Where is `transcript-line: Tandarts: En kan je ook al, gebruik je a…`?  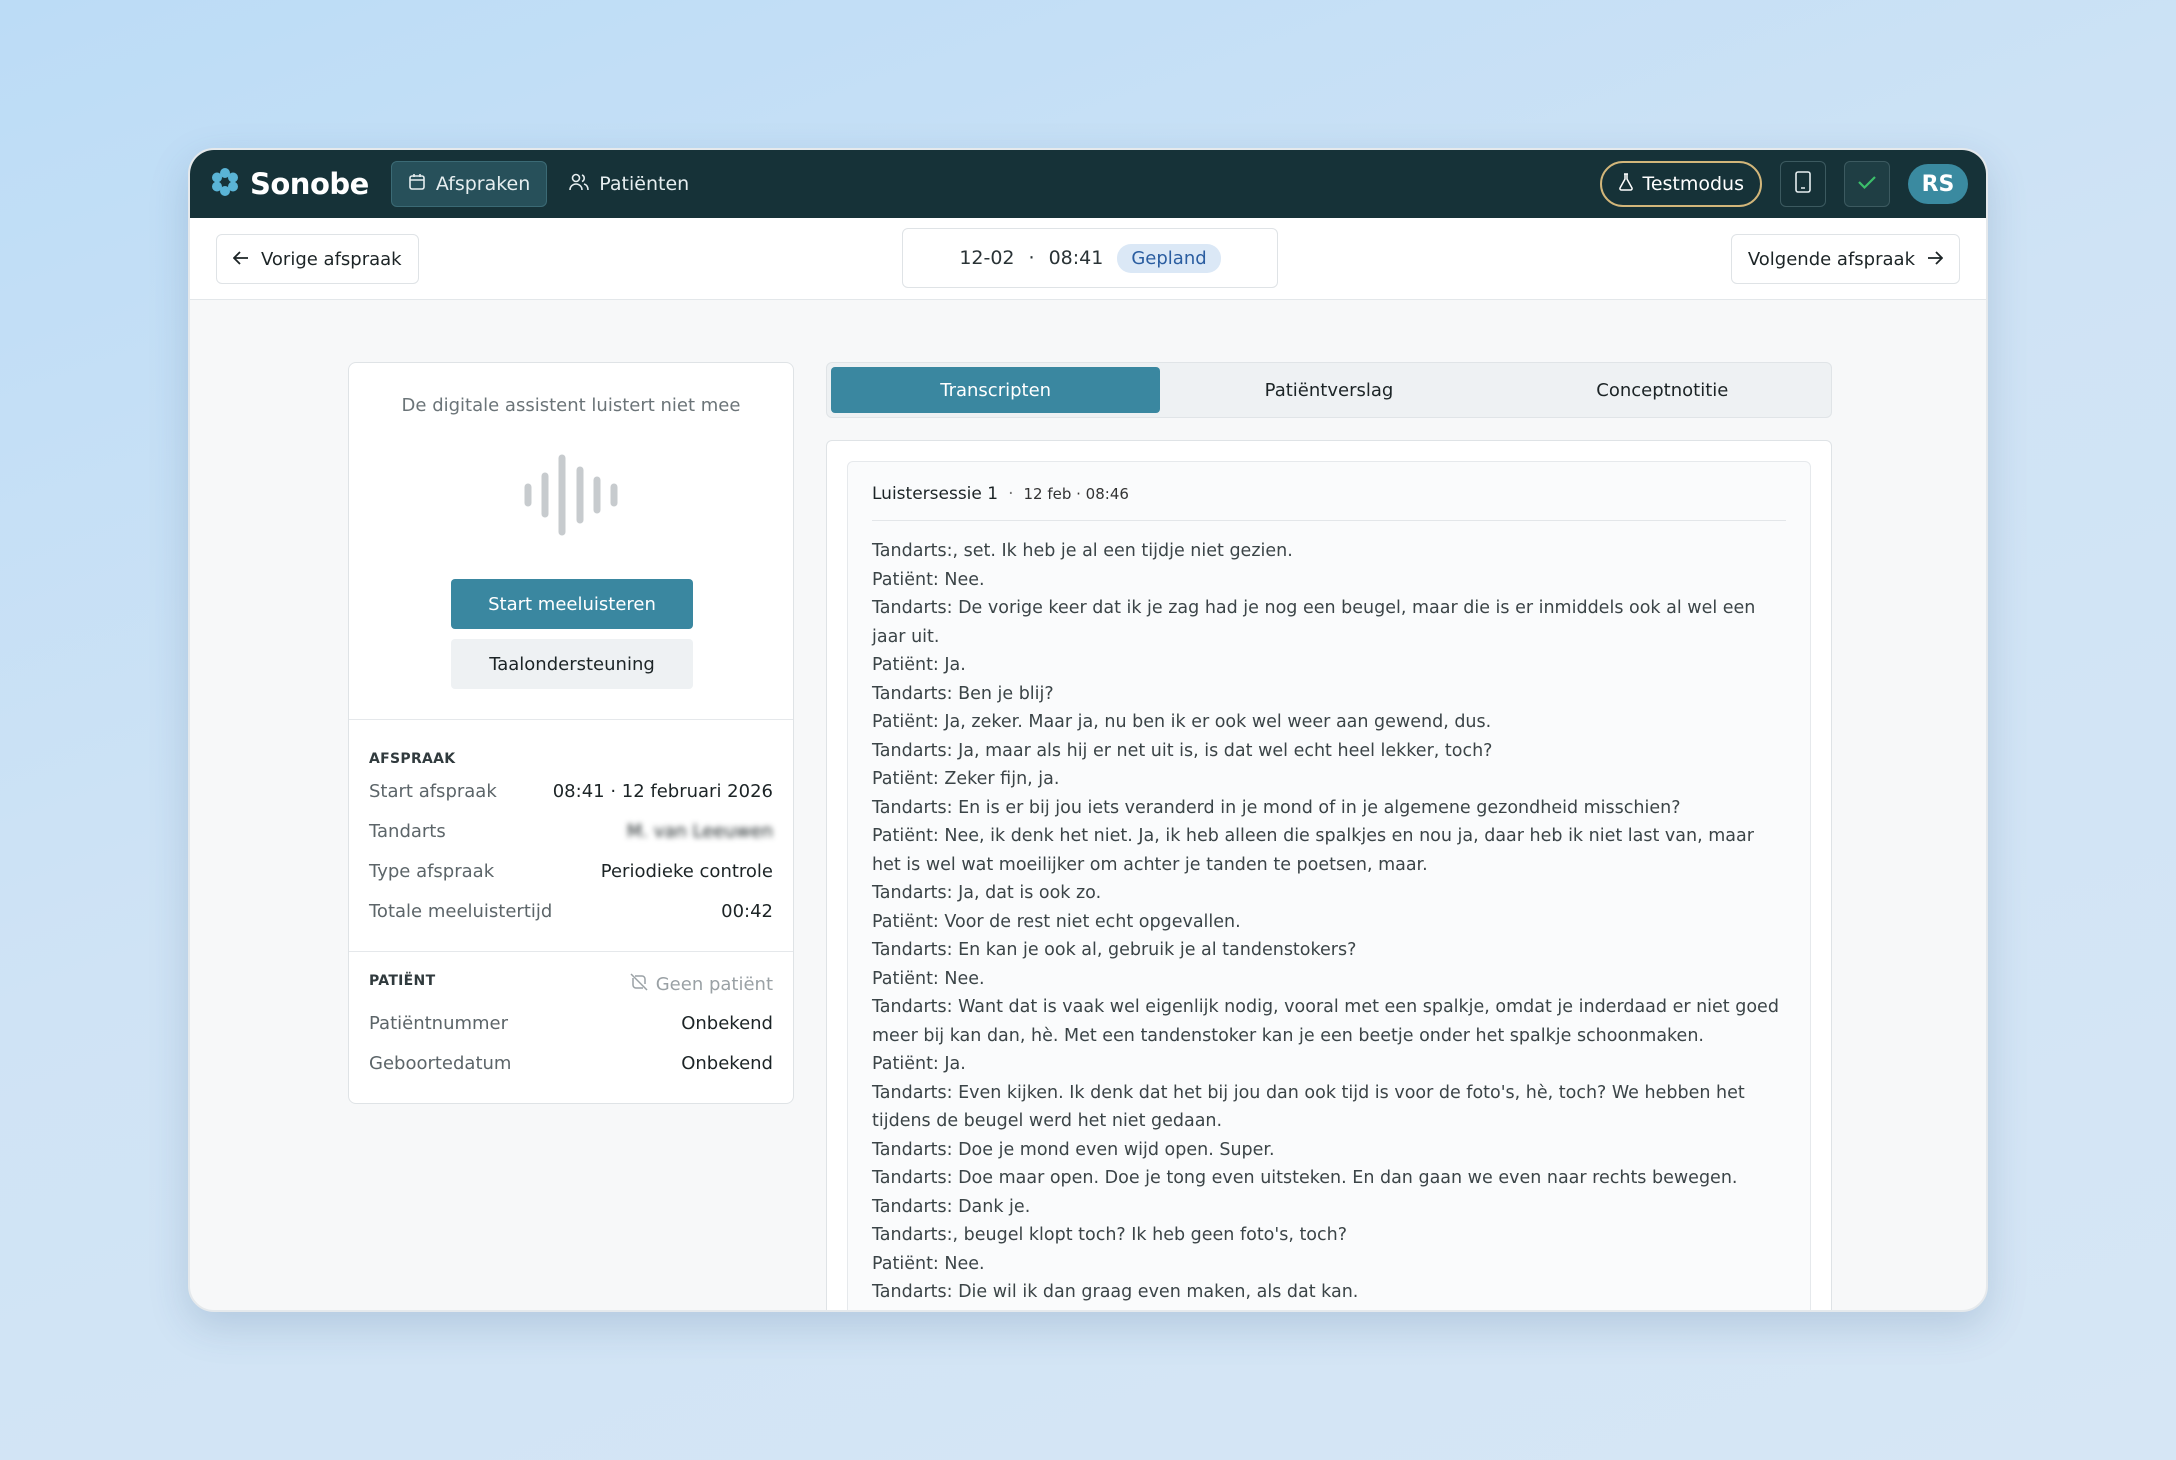 transcript-line: Tandarts: En kan je ook al, gebruik je a… is located at coordinates (1114, 950).